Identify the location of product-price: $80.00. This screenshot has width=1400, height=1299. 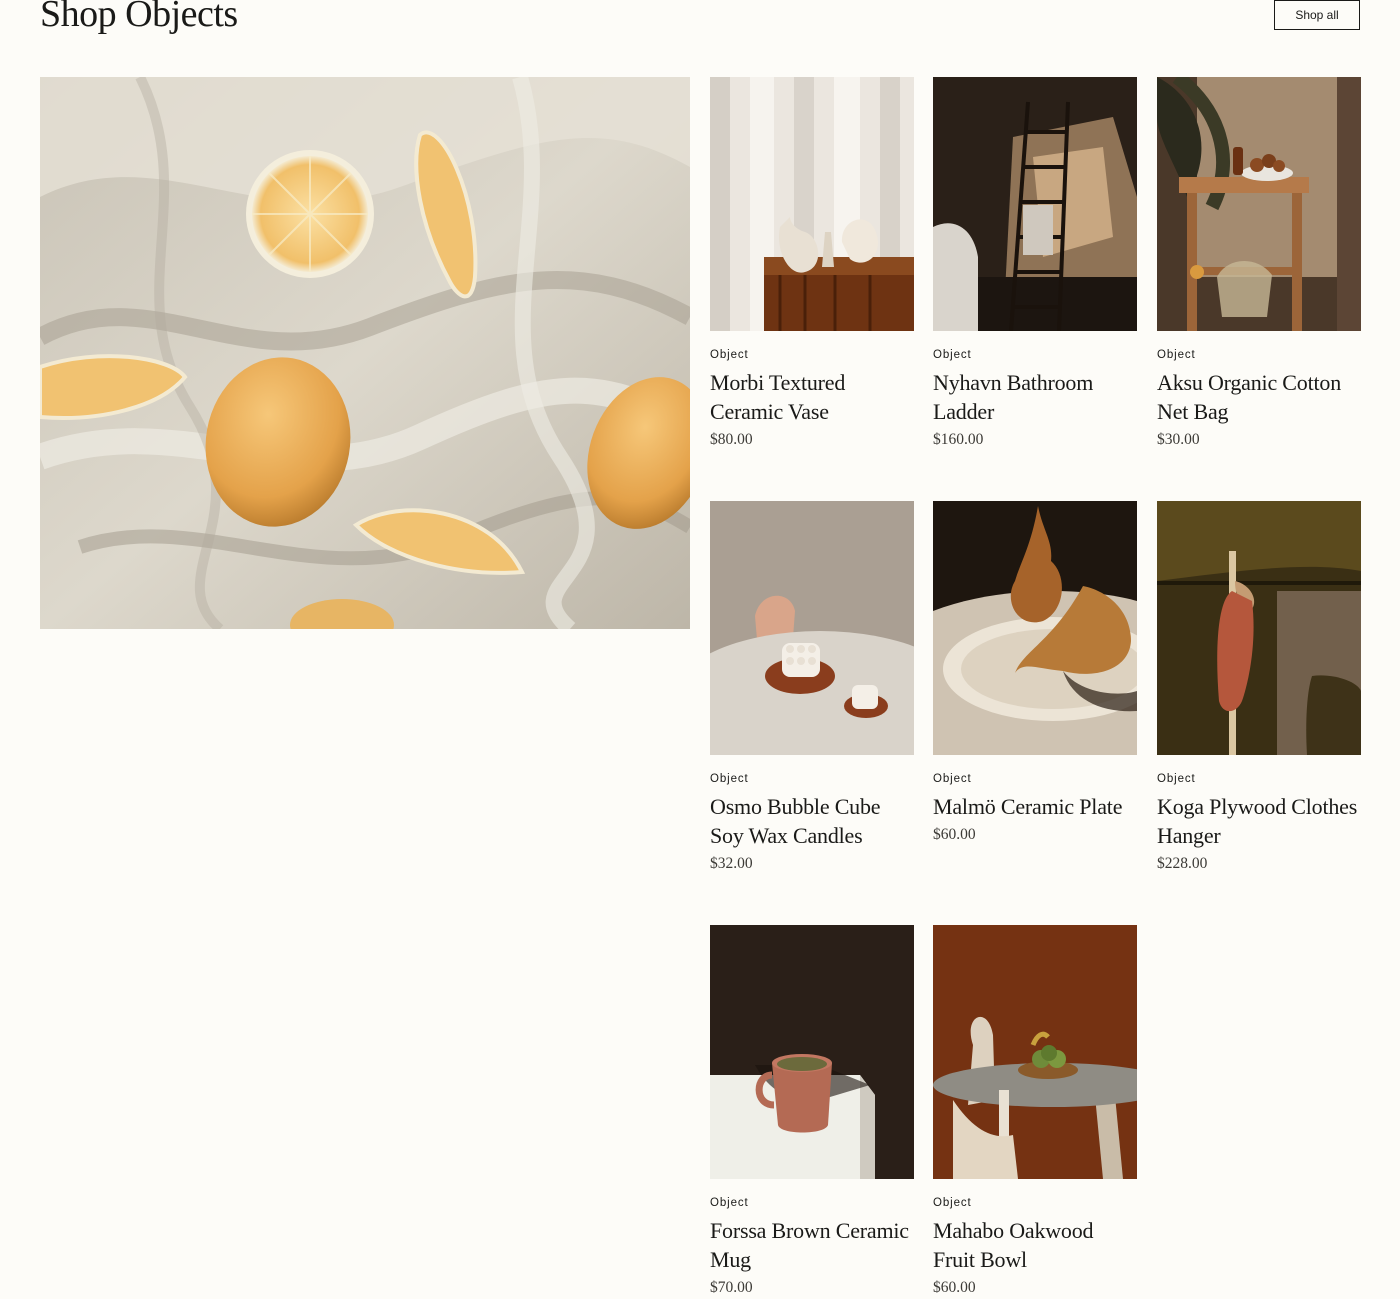
(731, 439).